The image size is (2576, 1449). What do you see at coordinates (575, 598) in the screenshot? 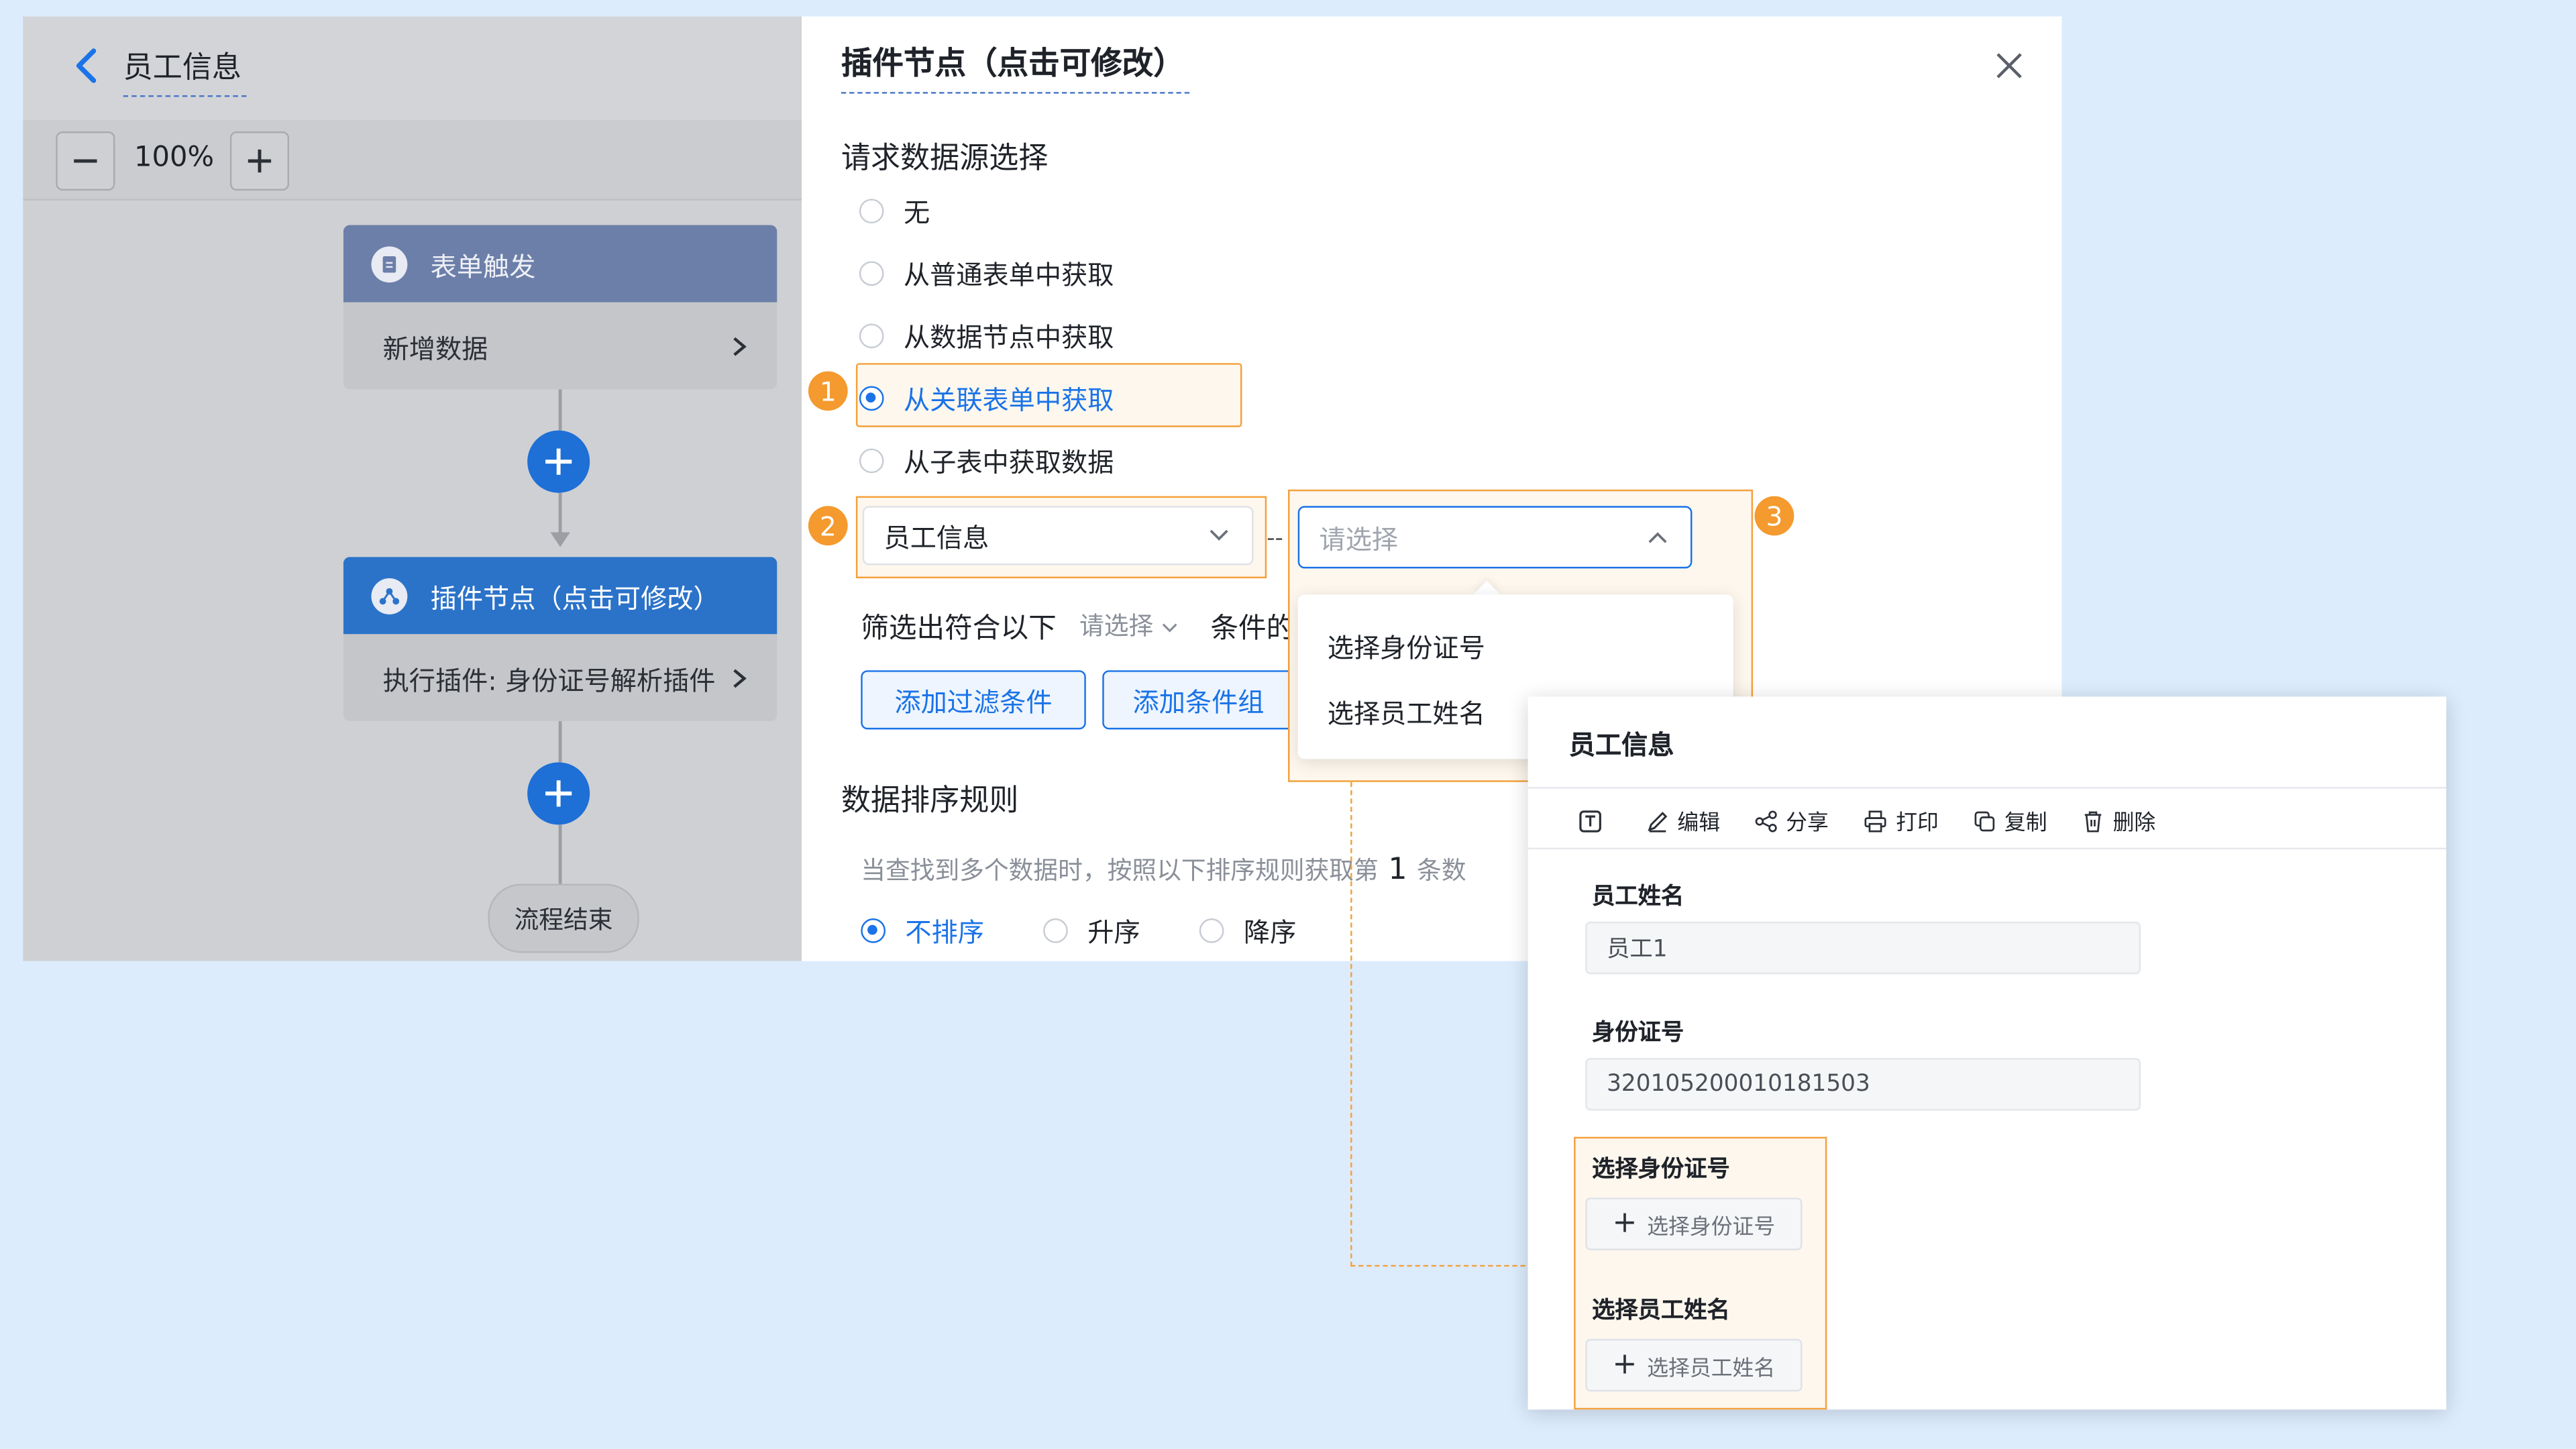
I see `node-title: 插件节点（点击可修改）` at bounding box center [575, 598].